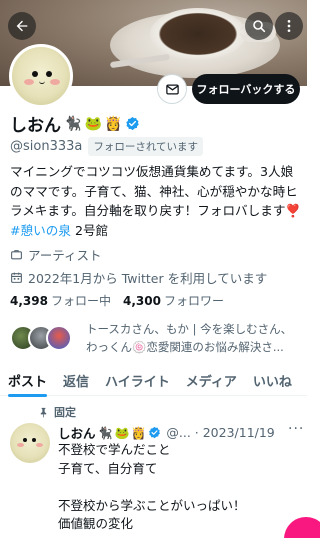 The height and width of the screenshot is (538, 320). I want to click on message-button, so click(172, 89).